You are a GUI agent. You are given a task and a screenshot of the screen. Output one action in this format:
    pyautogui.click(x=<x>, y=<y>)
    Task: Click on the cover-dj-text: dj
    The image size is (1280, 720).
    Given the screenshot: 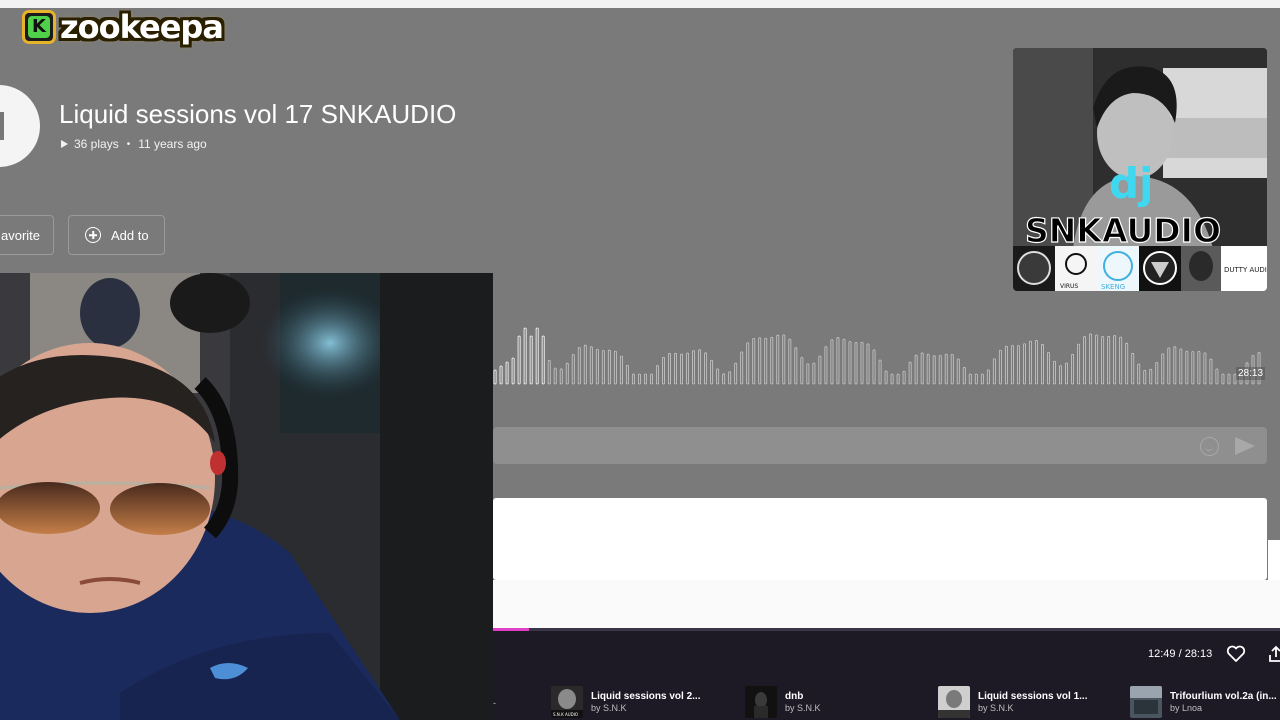 What is the action you would take?
    pyautogui.click(x=1131, y=183)
    